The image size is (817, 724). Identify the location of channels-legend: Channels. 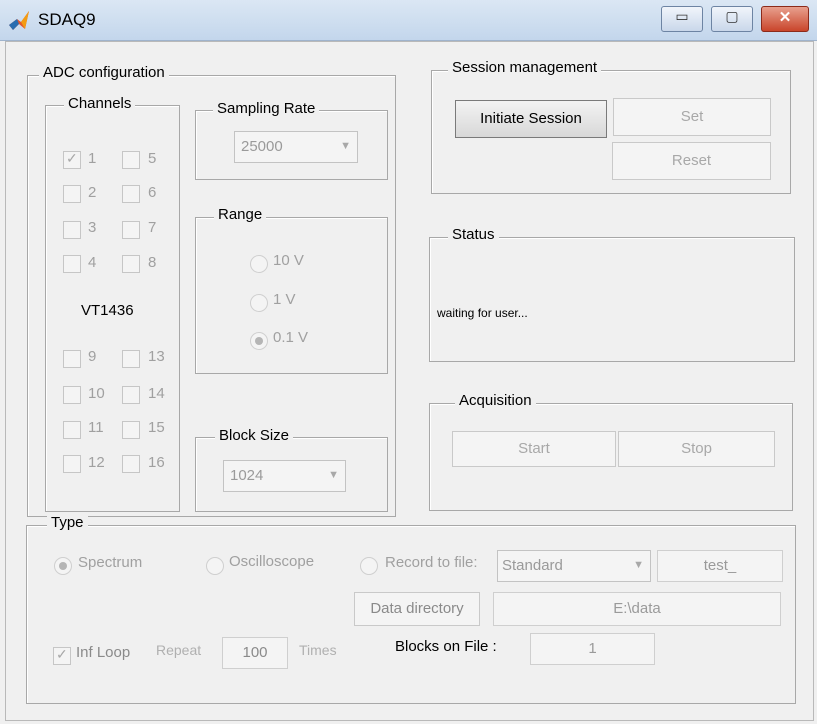
(100, 103).